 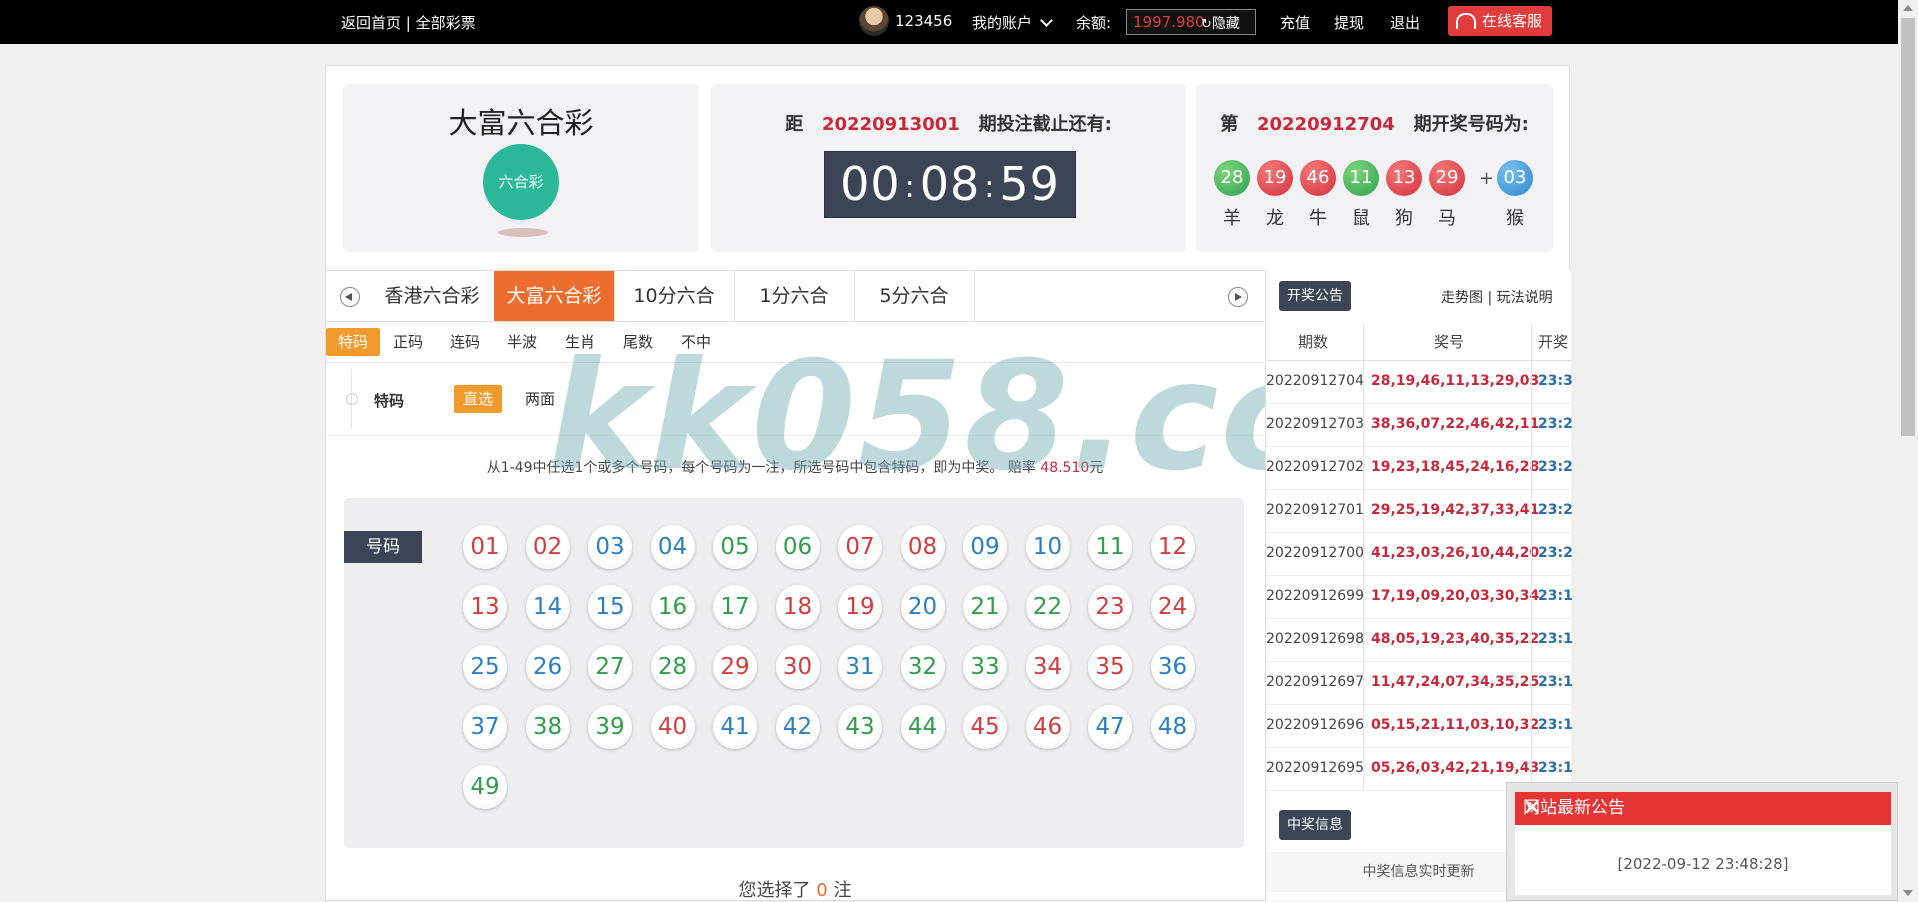 I want to click on number-ball: 02, so click(x=547, y=547).